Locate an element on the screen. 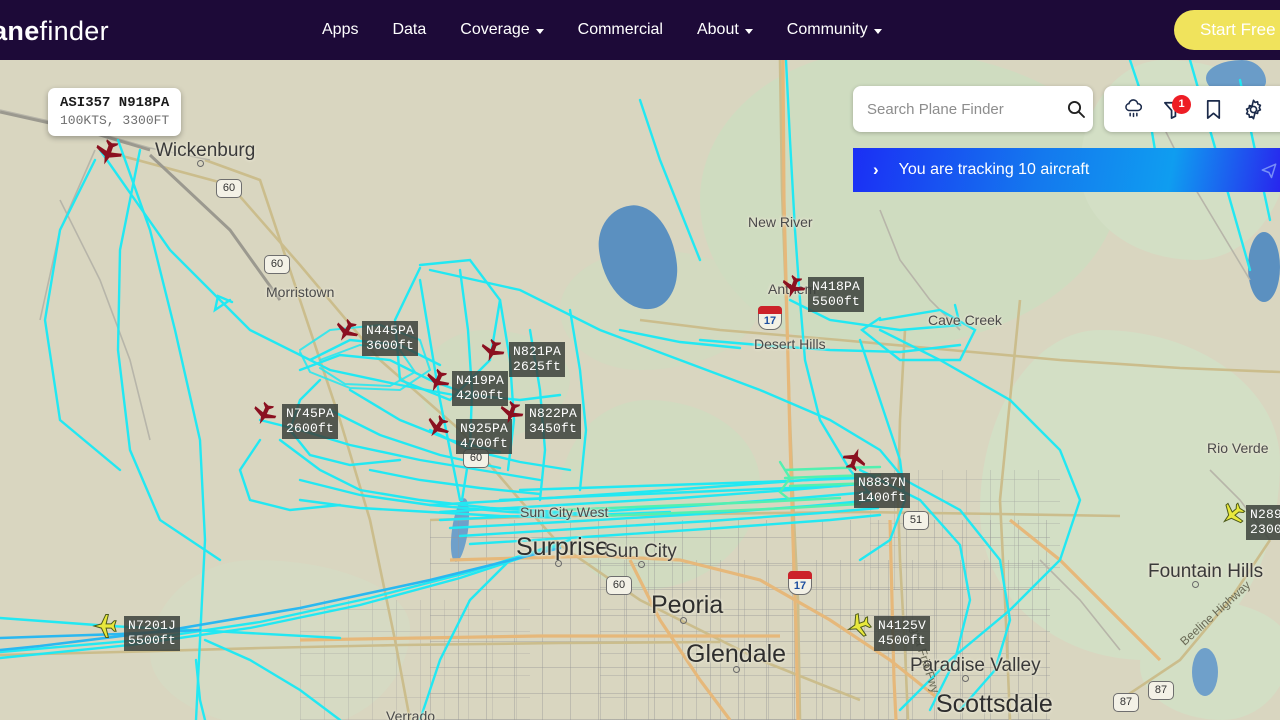 Image resolution: width=1280 pixels, height=720 pixels. map-place-label: Sun City is located at coordinates (641, 551).